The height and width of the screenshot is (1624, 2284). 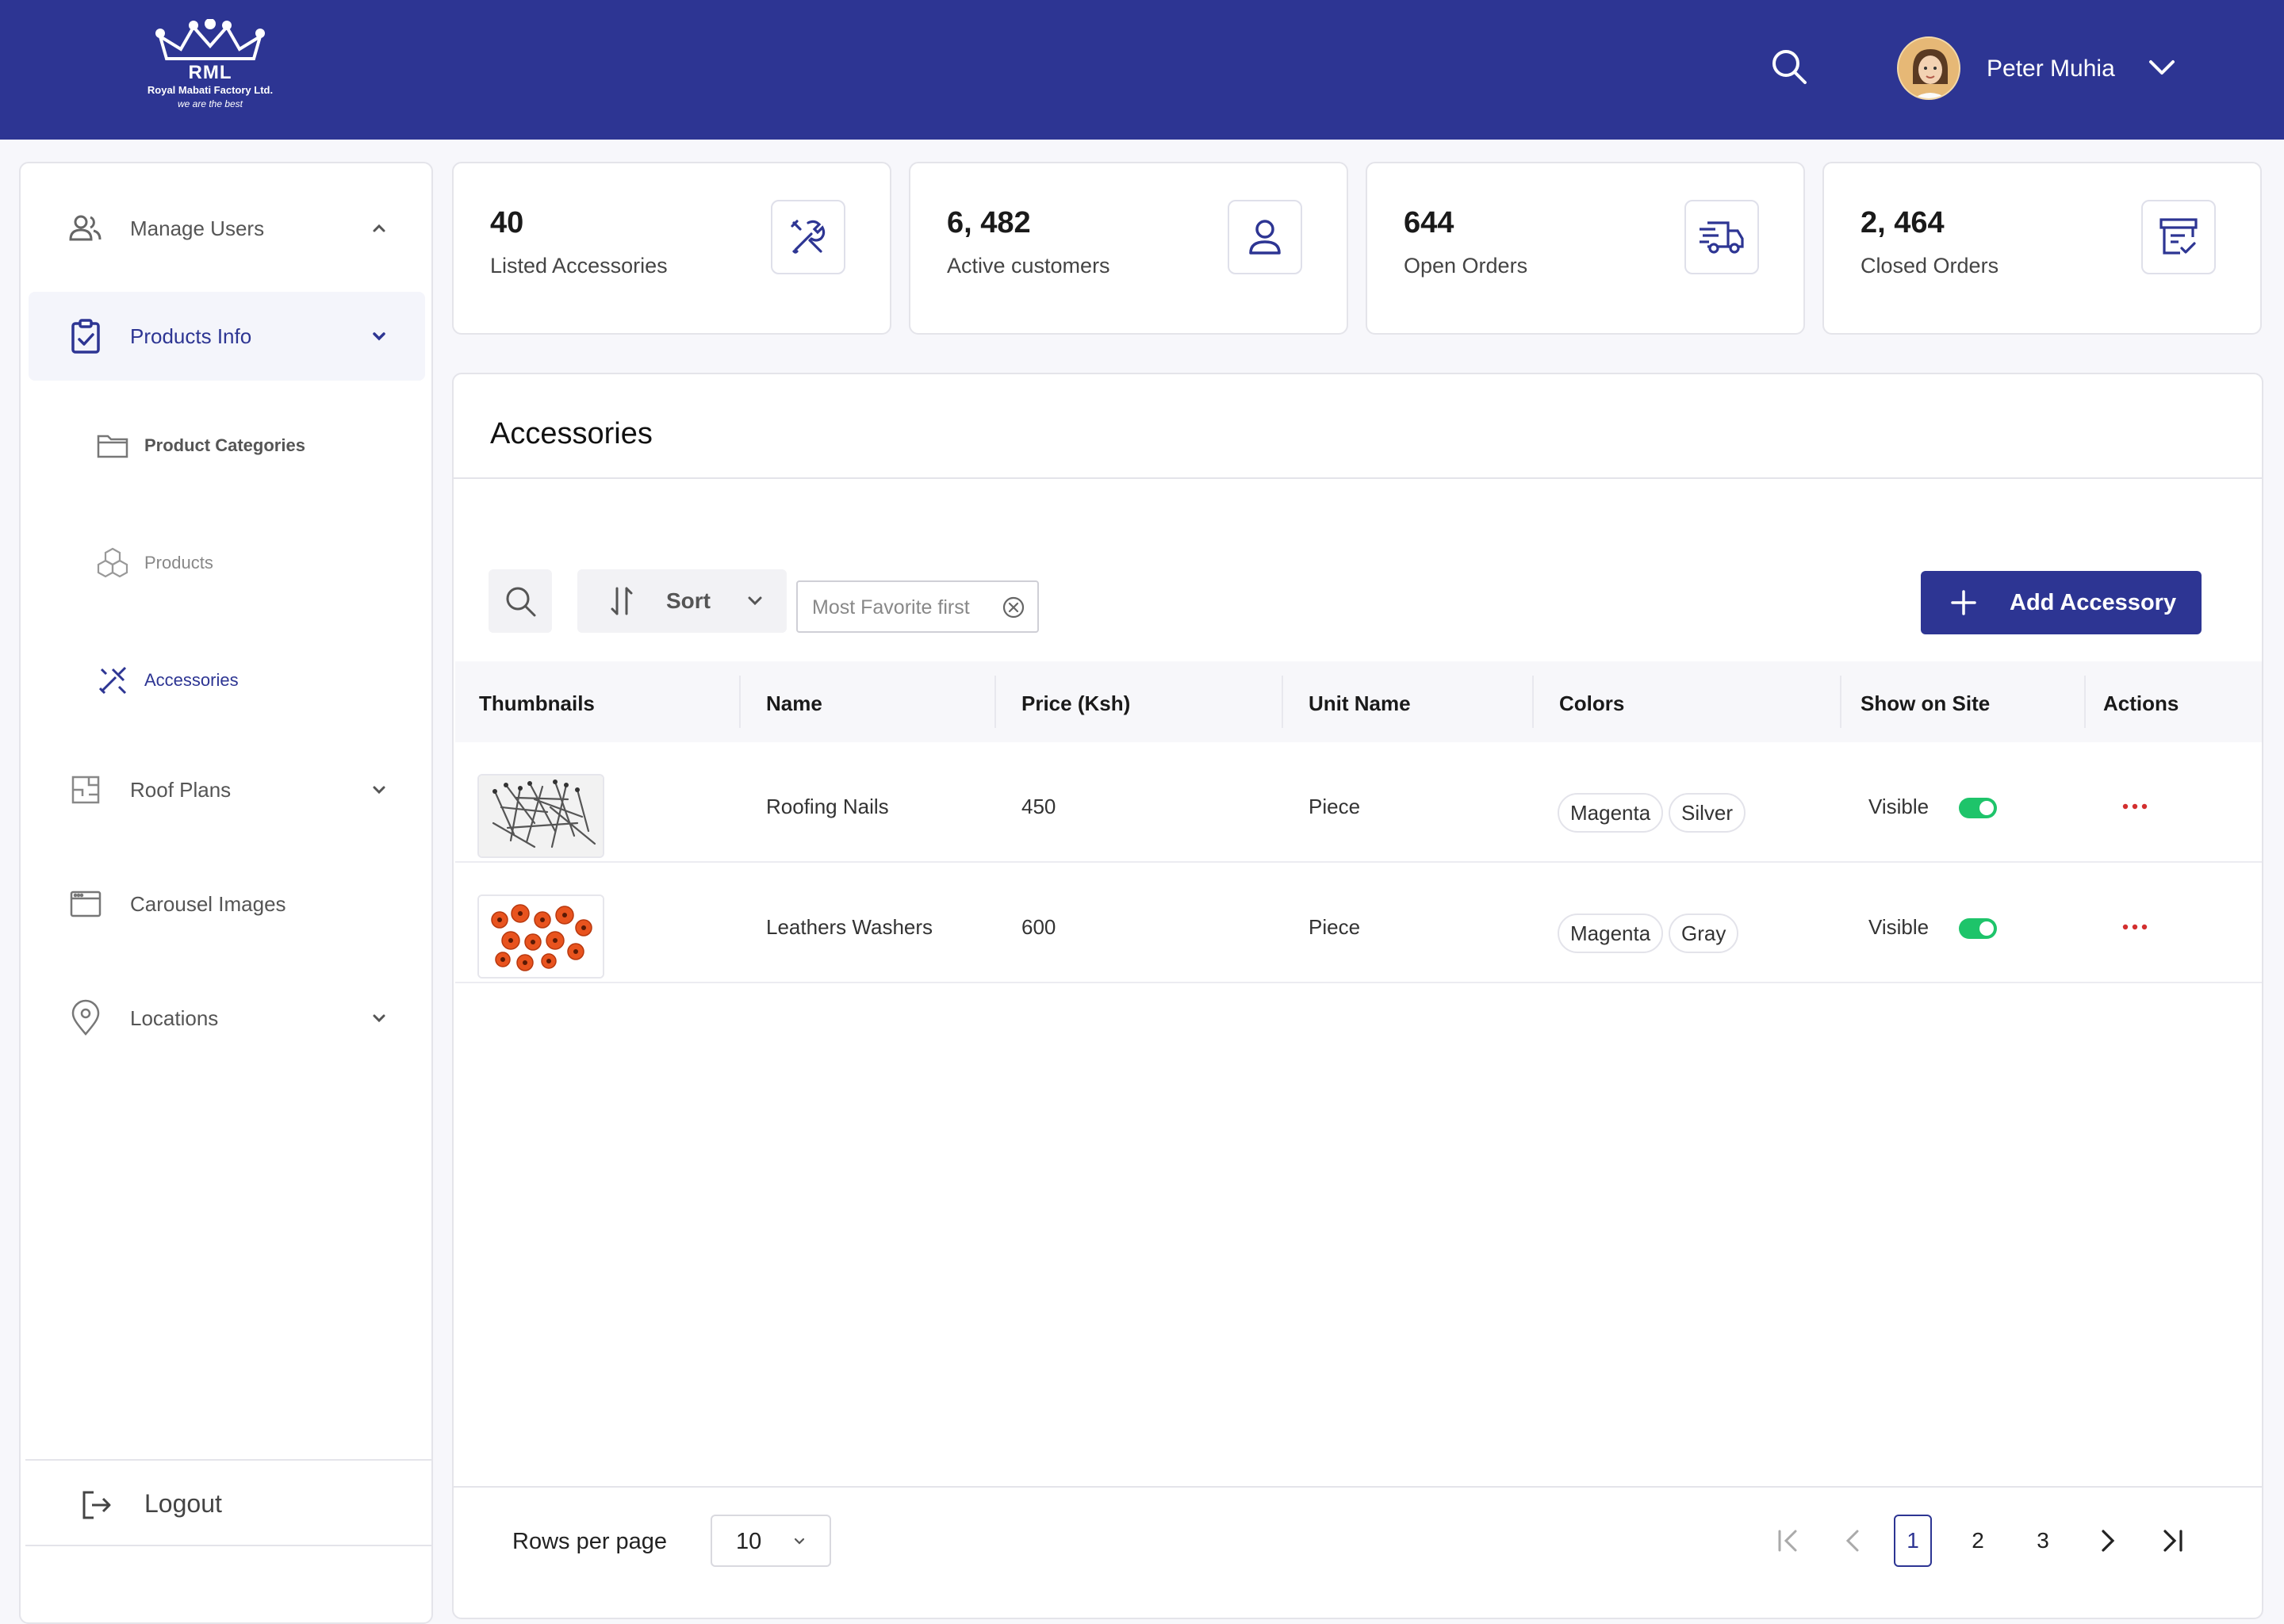 I want to click on stat-card-listed-accessories: 40 Listed Accessories, so click(x=671, y=249).